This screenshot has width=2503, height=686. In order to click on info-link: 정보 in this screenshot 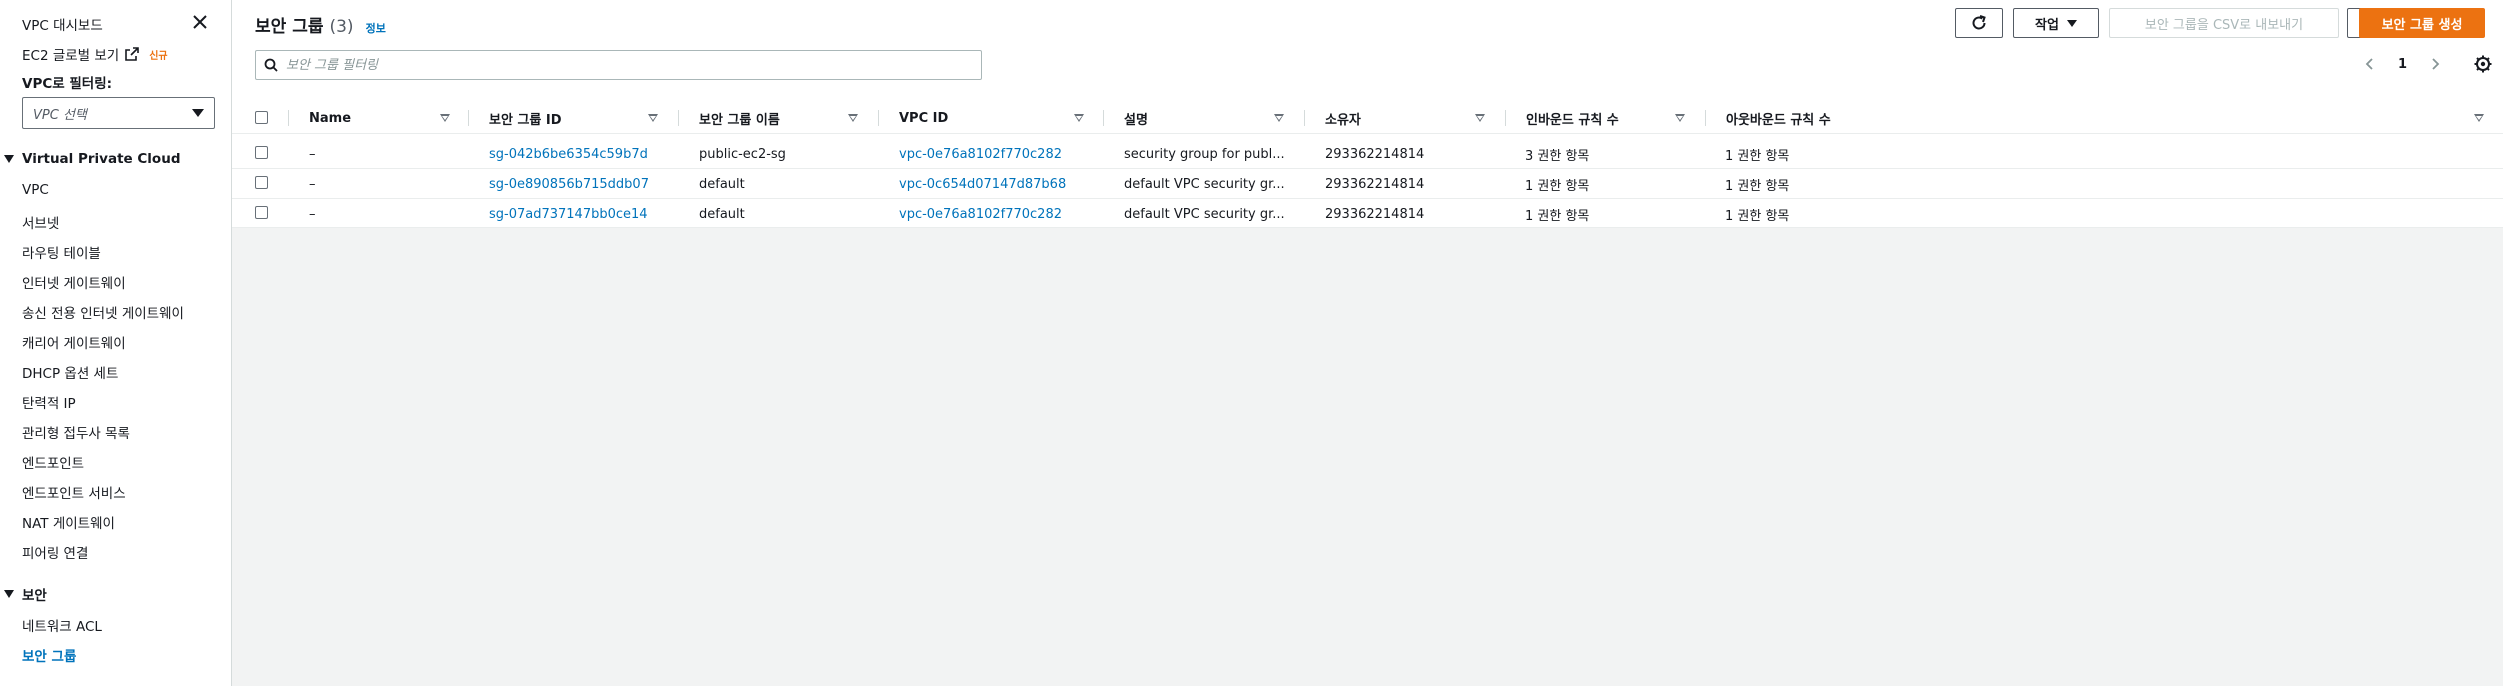, I will do `click(376, 28)`.